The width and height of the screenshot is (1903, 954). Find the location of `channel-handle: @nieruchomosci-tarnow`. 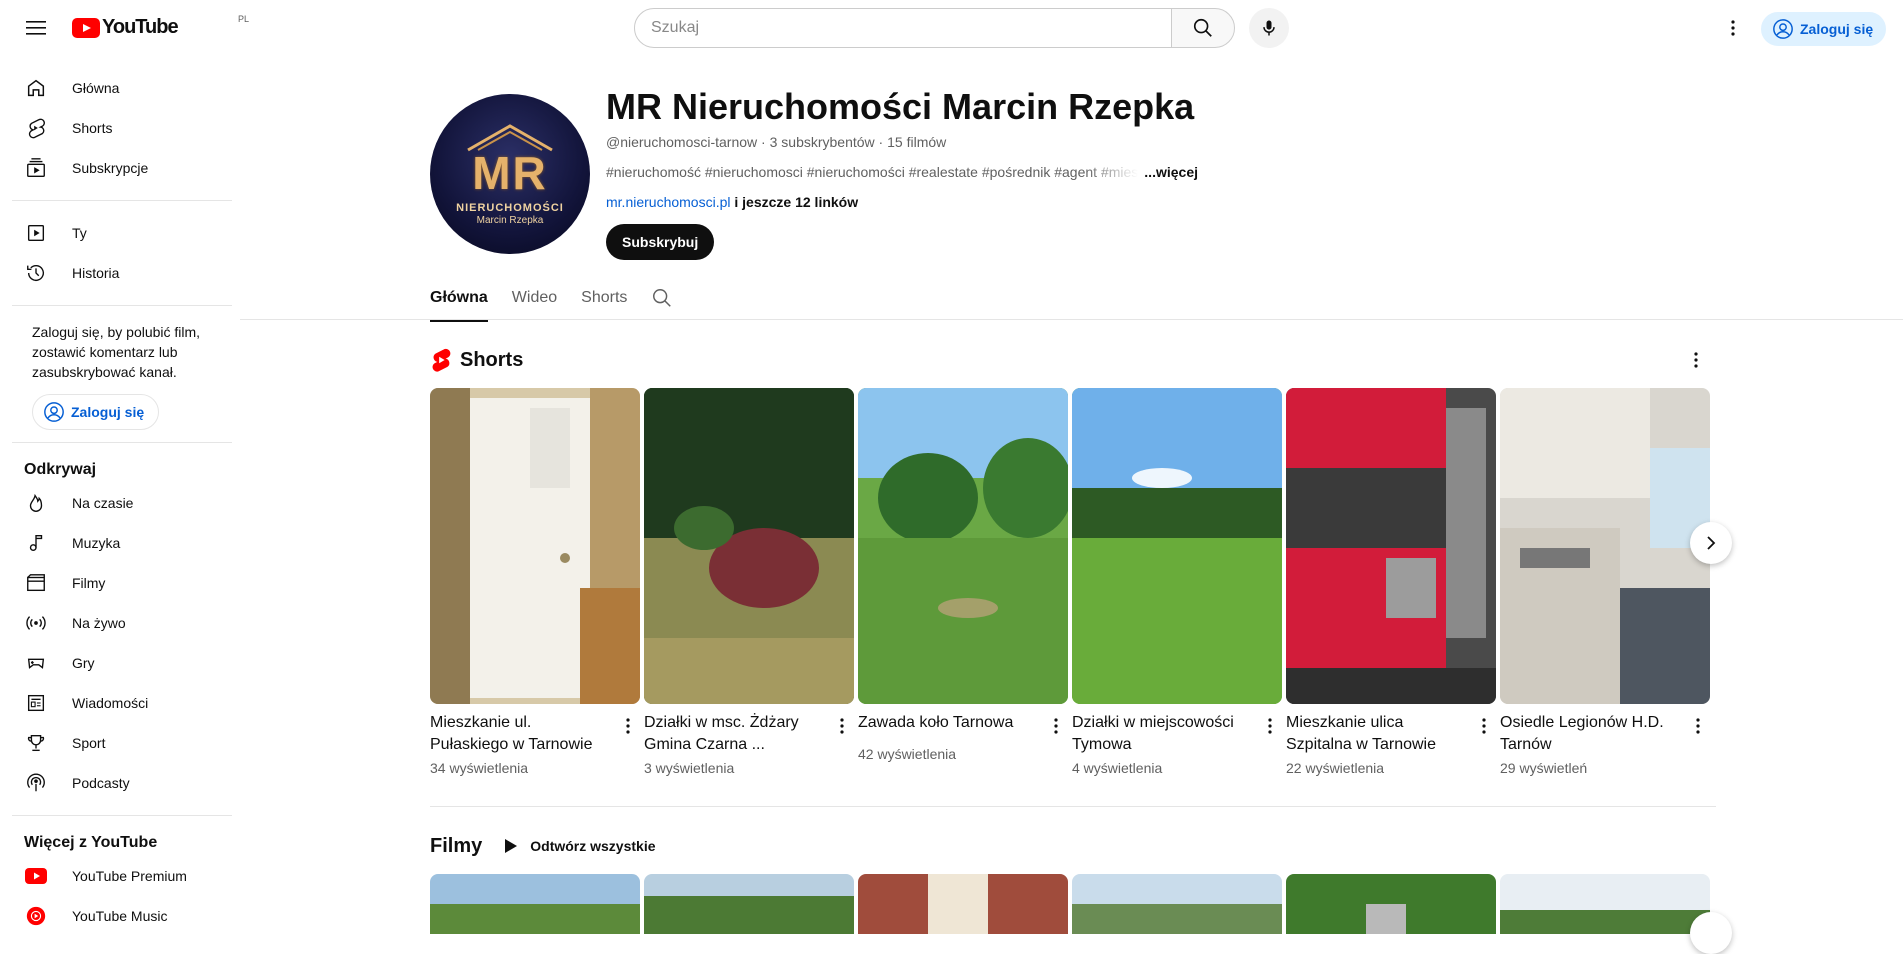

channel-handle: @nieruchomosci-tarnow is located at coordinates (682, 142).